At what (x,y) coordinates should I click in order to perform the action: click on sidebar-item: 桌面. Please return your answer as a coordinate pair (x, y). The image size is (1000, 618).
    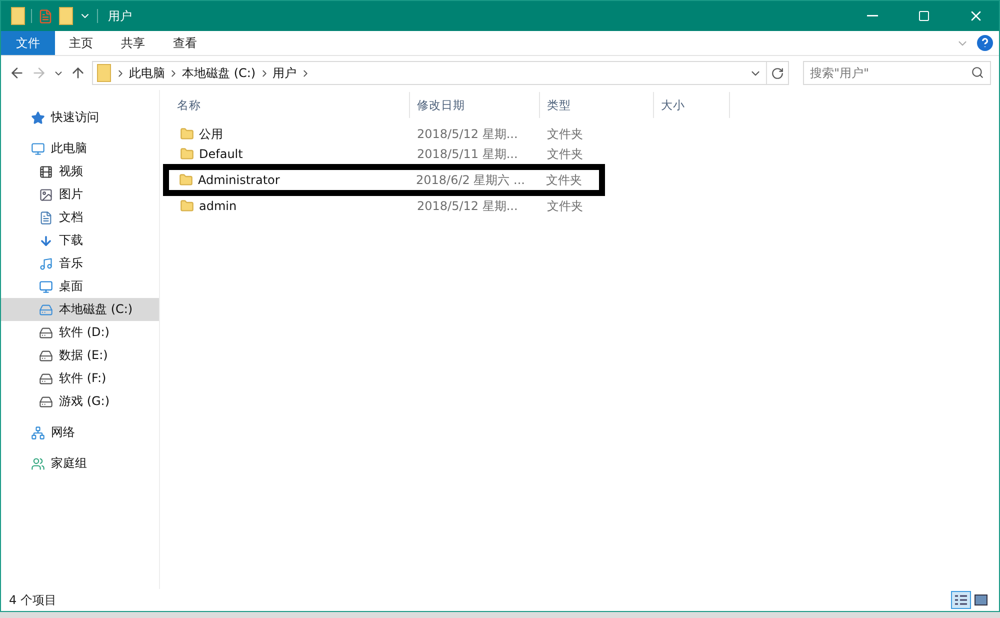
    Looking at the image, I should click on (80, 286).